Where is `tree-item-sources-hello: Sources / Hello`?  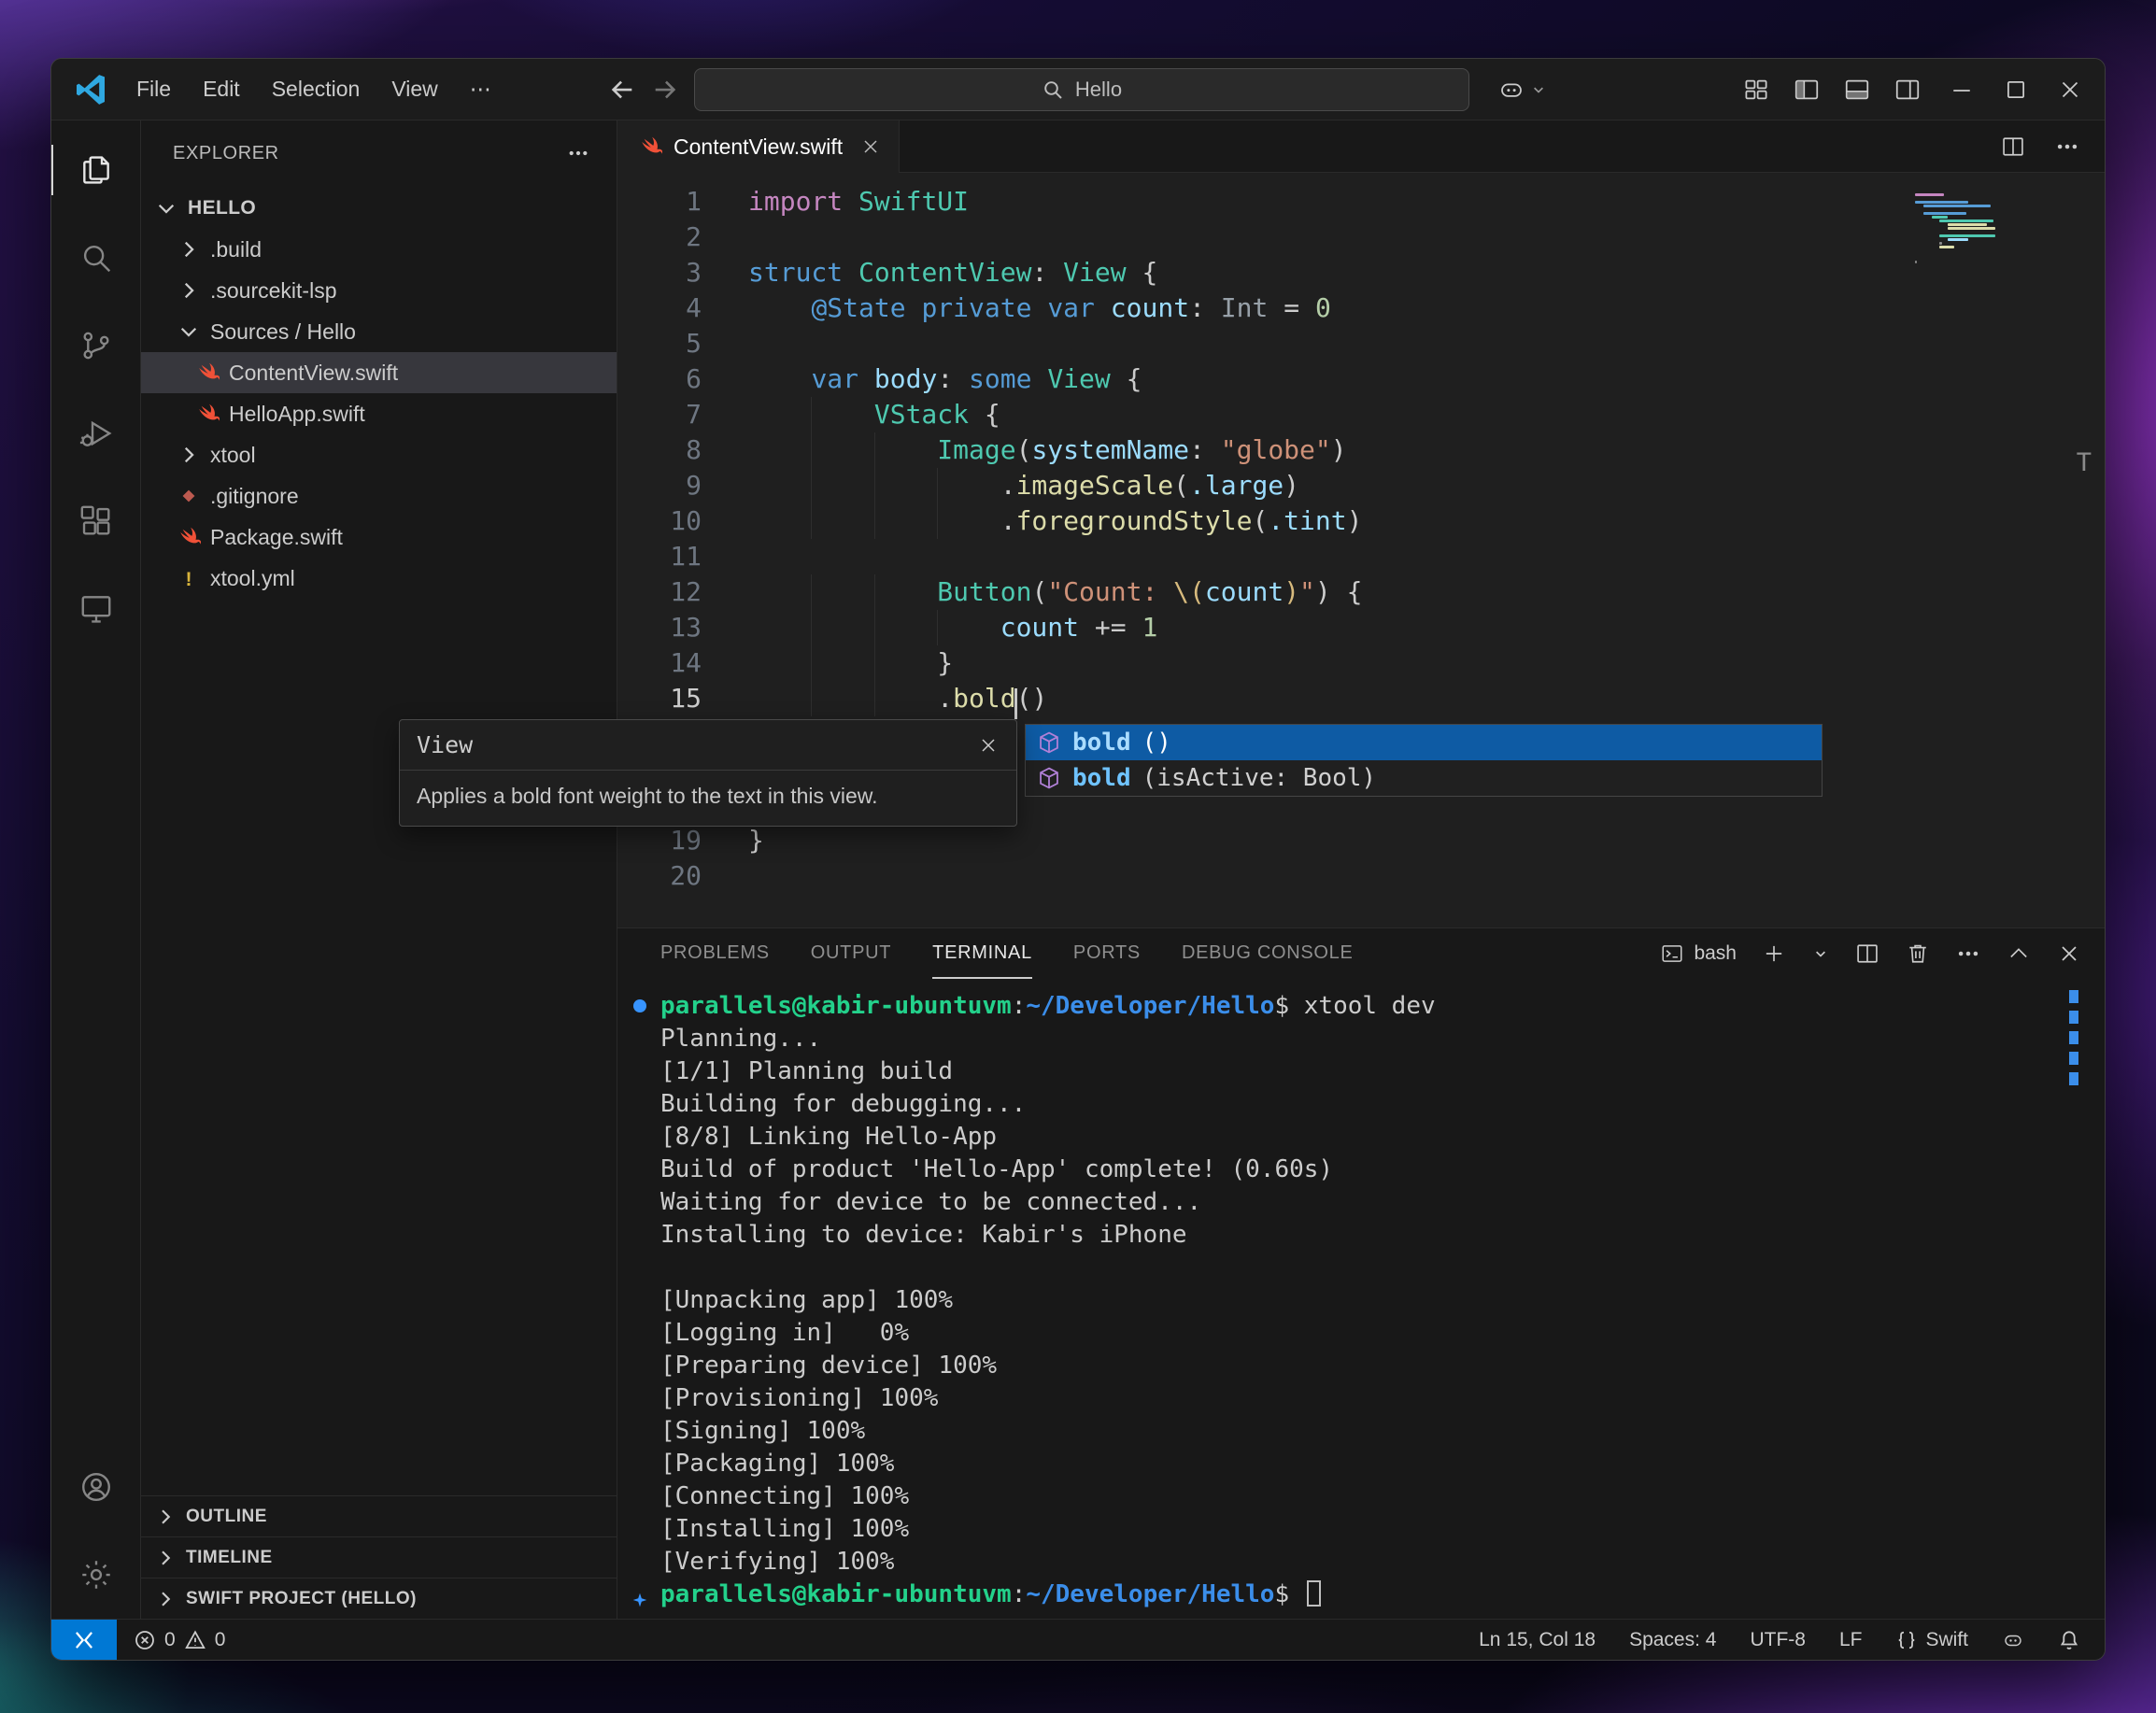
tree-item-sources-hello: Sources / Hello is located at coordinates (379, 331).